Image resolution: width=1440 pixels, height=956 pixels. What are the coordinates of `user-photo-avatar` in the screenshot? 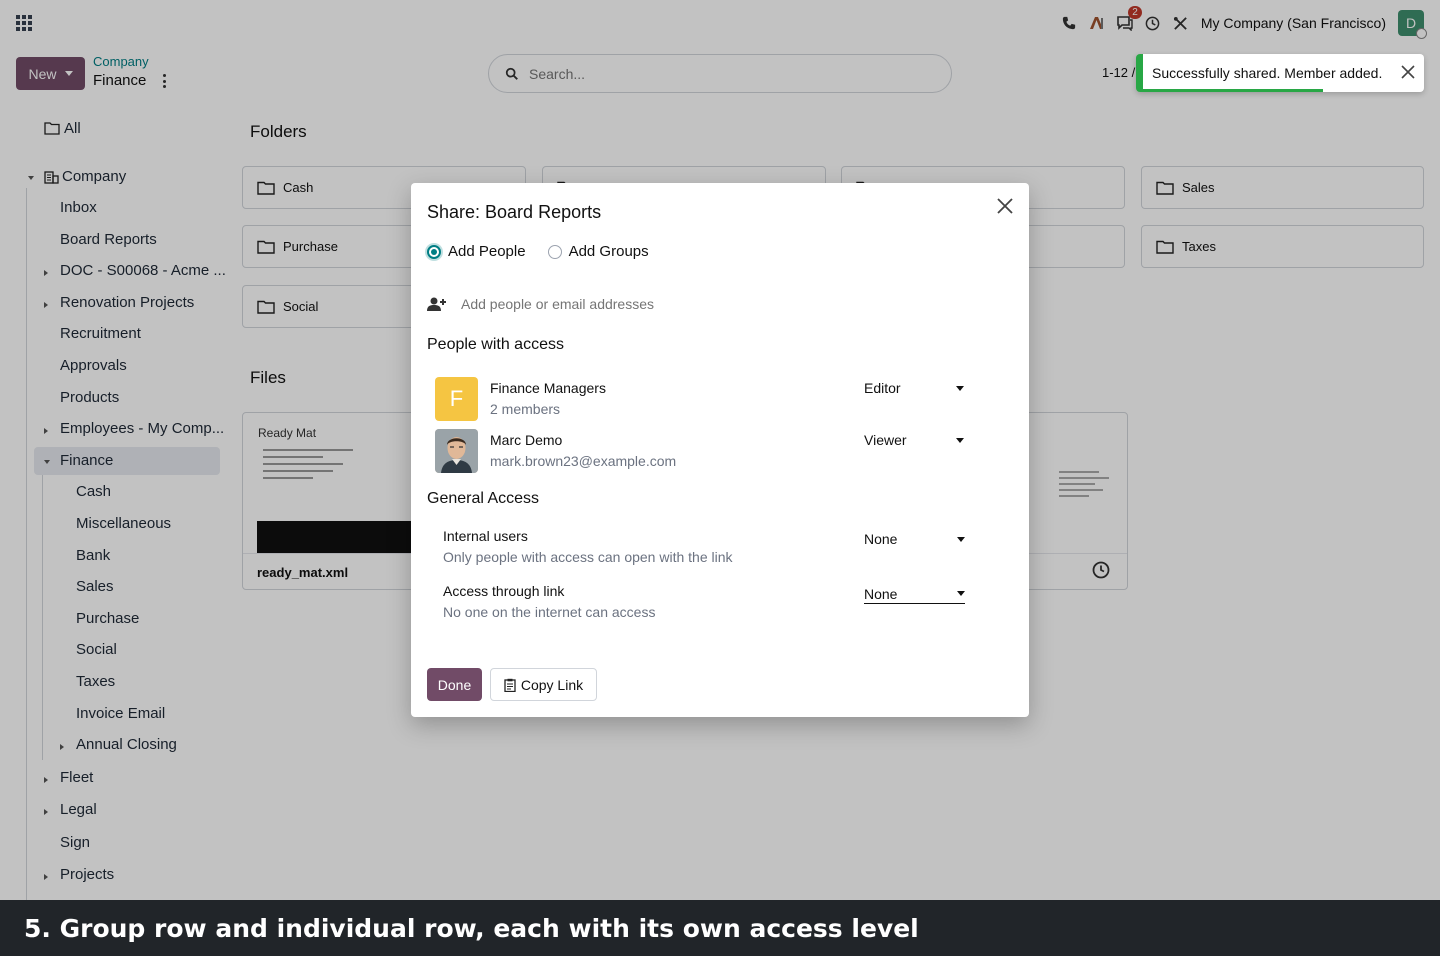 It's located at (456, 451).